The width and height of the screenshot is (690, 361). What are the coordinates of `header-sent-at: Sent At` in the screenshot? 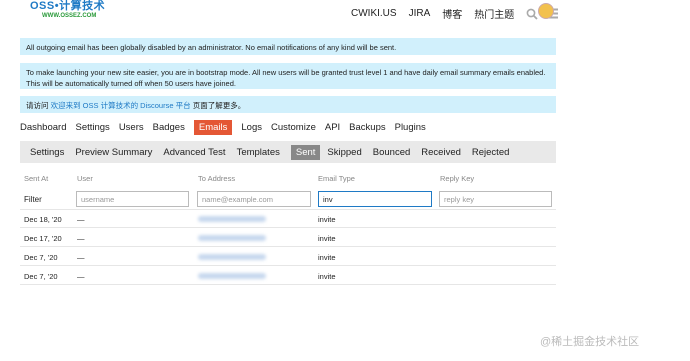 It's located at (36, 178).